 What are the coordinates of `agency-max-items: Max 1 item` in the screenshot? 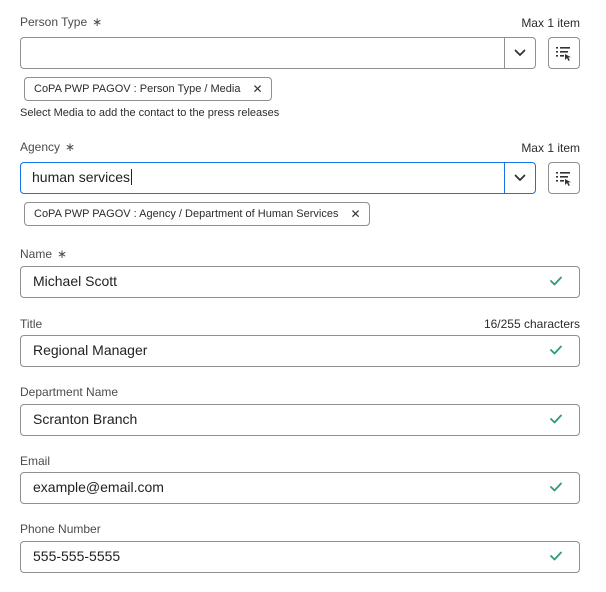 It's located at (550, 148).